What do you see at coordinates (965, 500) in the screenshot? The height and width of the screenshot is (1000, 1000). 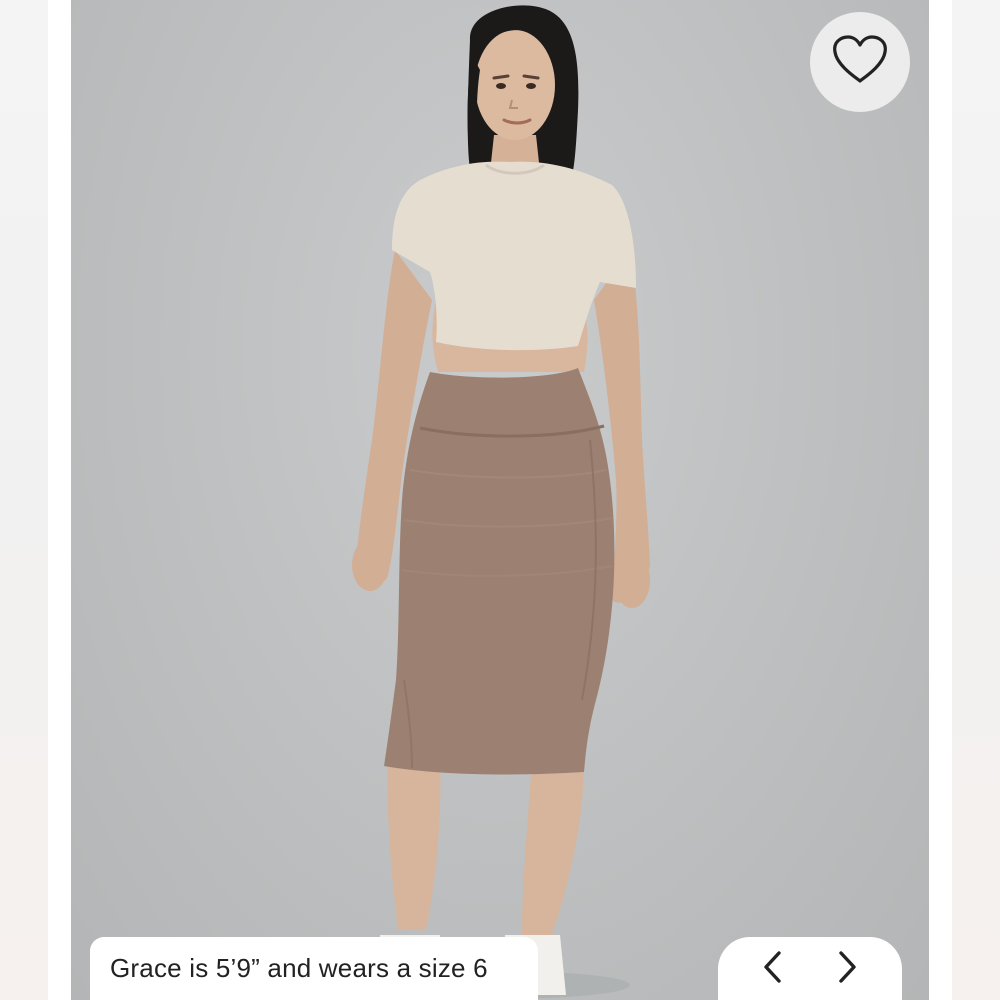 I see `gallery-side-right` at bounding box center [965, 500].